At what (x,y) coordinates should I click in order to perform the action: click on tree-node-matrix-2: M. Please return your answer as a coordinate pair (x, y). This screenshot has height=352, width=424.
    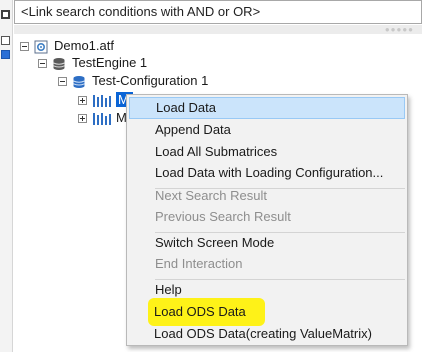
    Looking at the image, I should click on (102, 118).